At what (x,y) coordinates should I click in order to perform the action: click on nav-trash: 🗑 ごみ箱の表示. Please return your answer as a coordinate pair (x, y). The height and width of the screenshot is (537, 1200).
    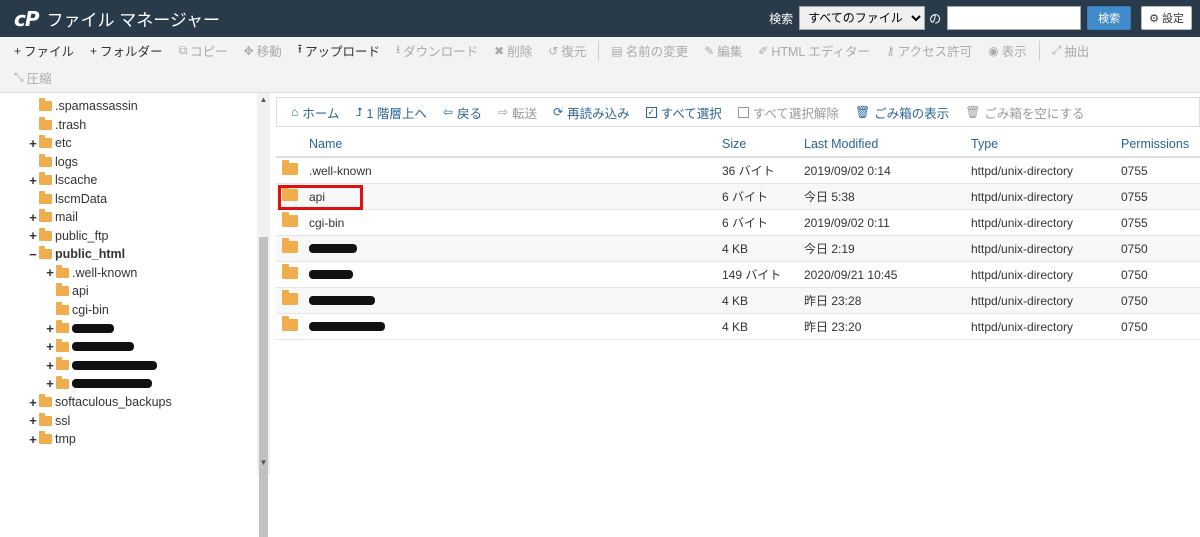
    Looking at the image, I should click on (902, 112).